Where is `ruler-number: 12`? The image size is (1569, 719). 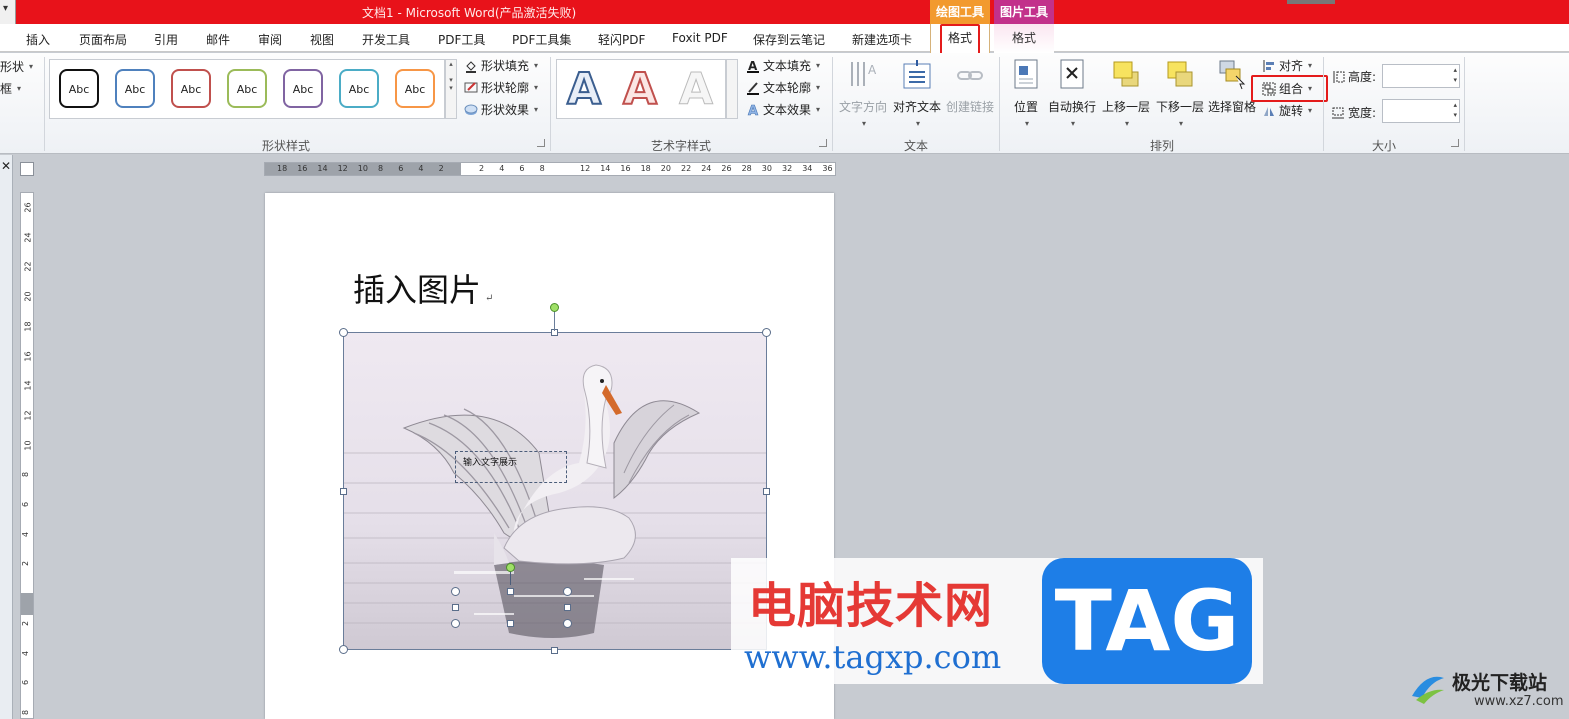
ruler-number: 12 is located at coordinates (585, 168).